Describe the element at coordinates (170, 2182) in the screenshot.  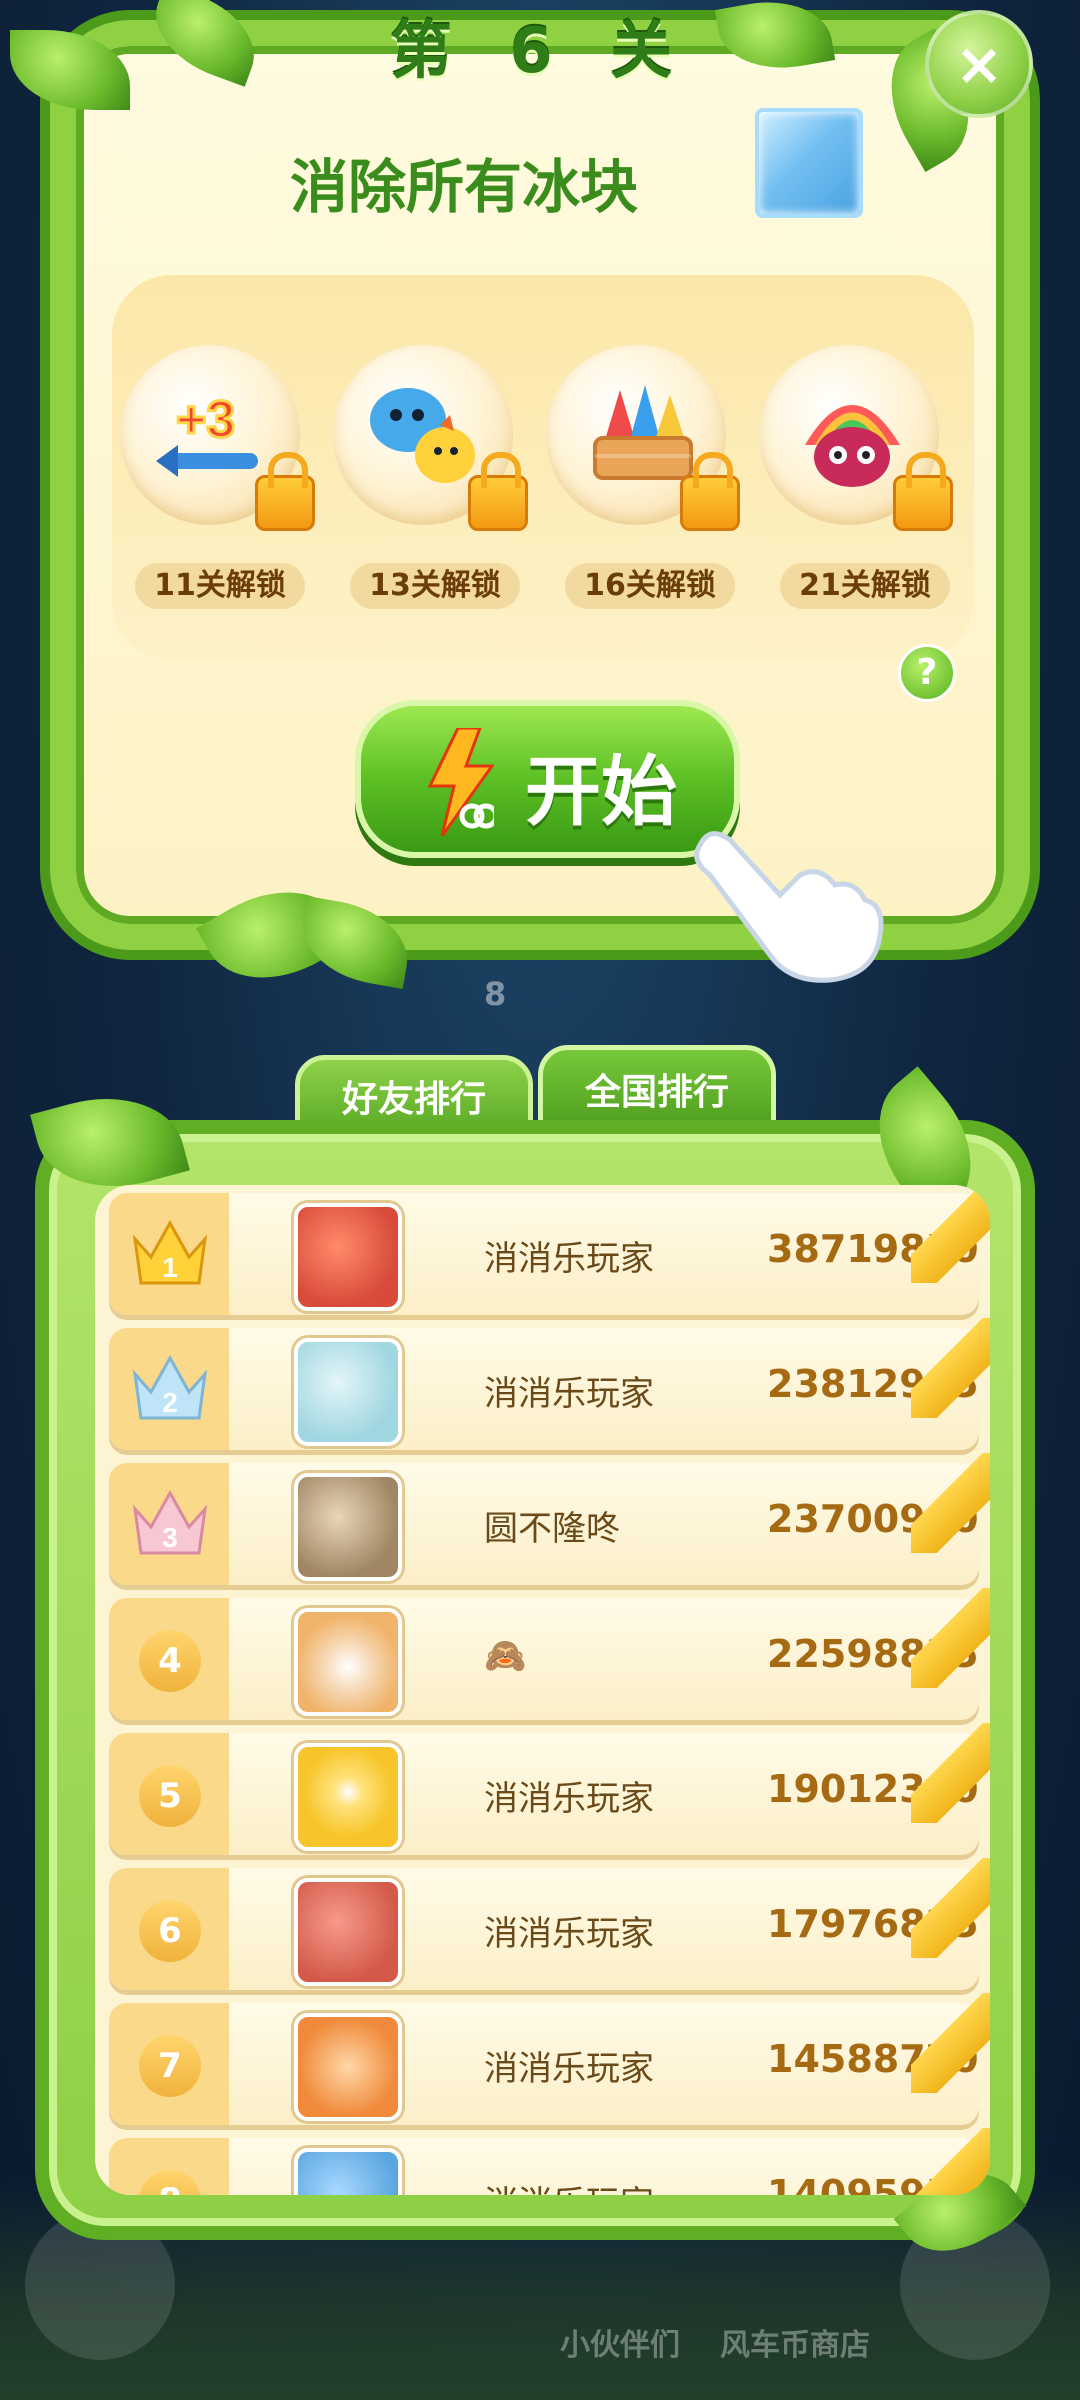
I see `rank-number: 8` at that location.